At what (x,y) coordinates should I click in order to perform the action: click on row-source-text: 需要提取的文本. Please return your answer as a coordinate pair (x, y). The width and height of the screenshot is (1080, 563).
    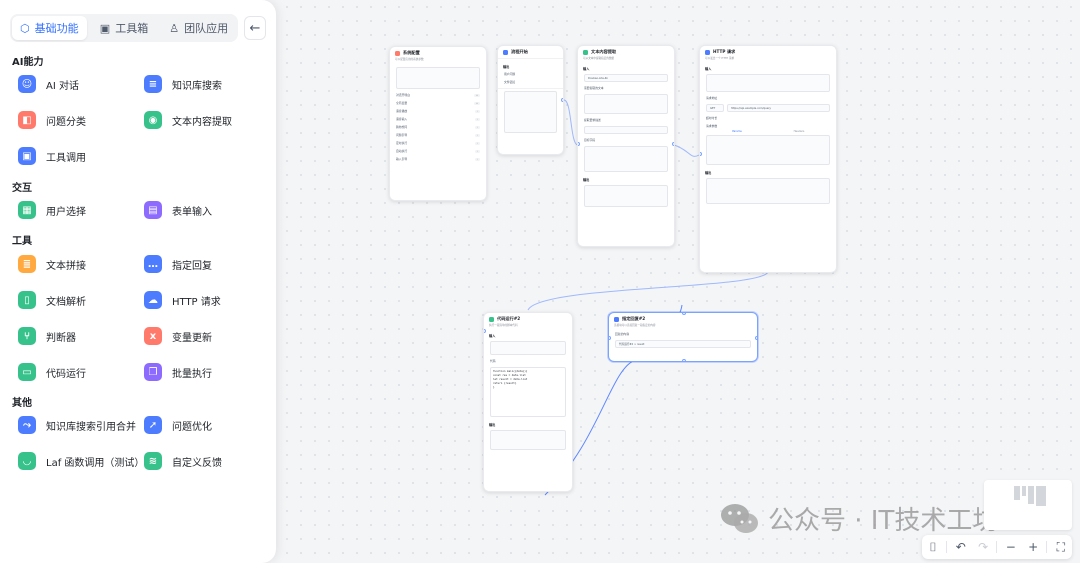
    Looking at the image, I should click on (626, 88).